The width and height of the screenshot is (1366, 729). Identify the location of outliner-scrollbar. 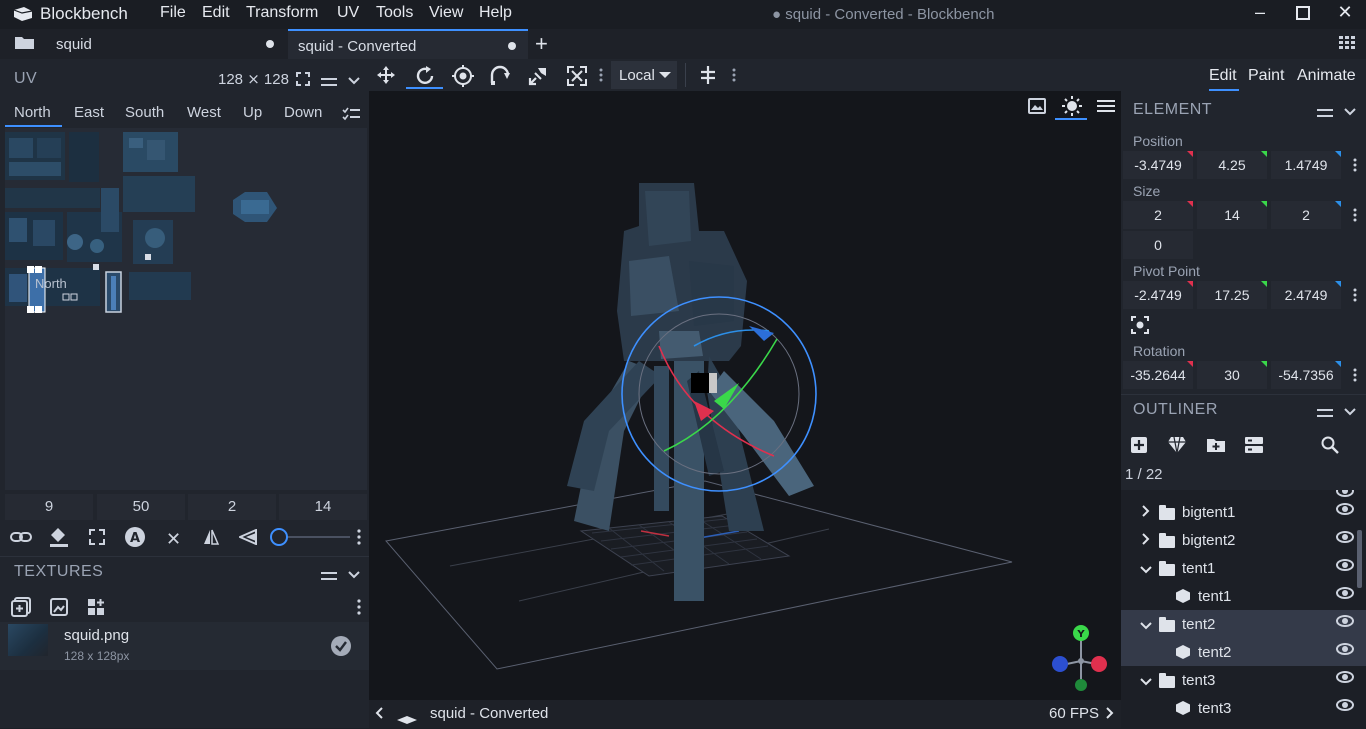
(1359, 559).